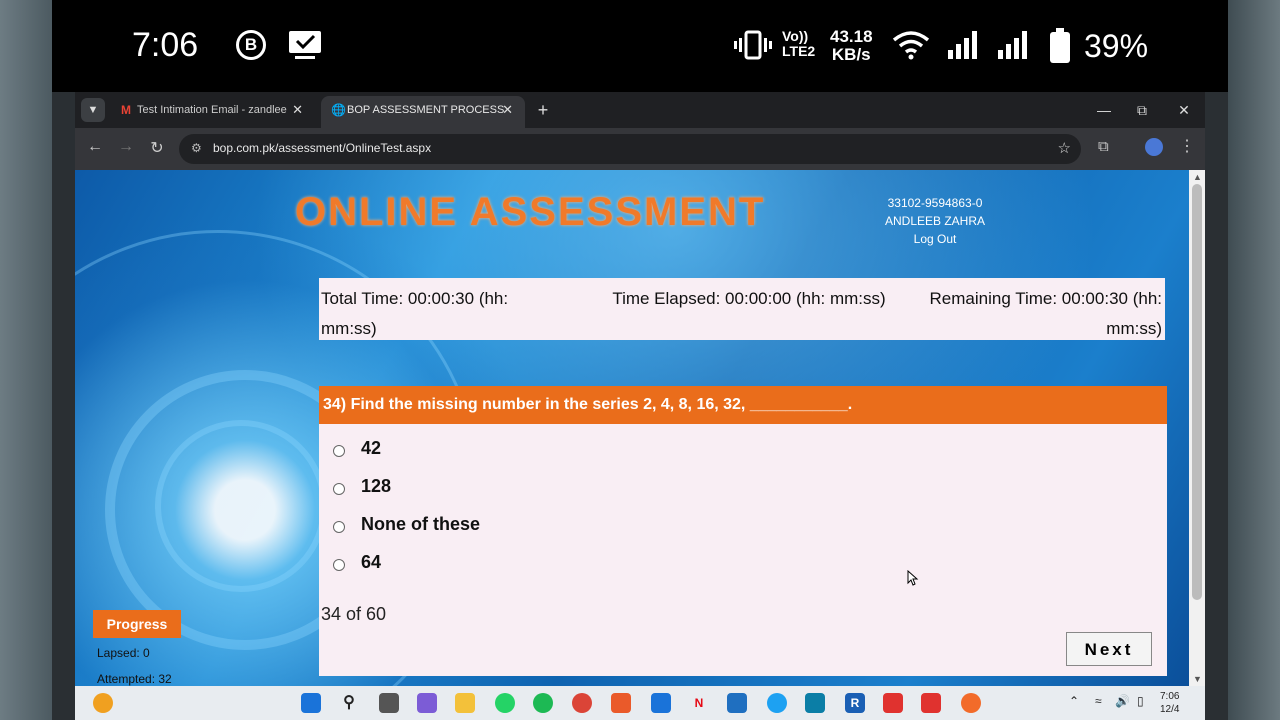 The width and height of the screenshot is (1280, 720). Describe the element at coordinates (371, 562) in the screenshot. I see `option-label: 64` at that location.